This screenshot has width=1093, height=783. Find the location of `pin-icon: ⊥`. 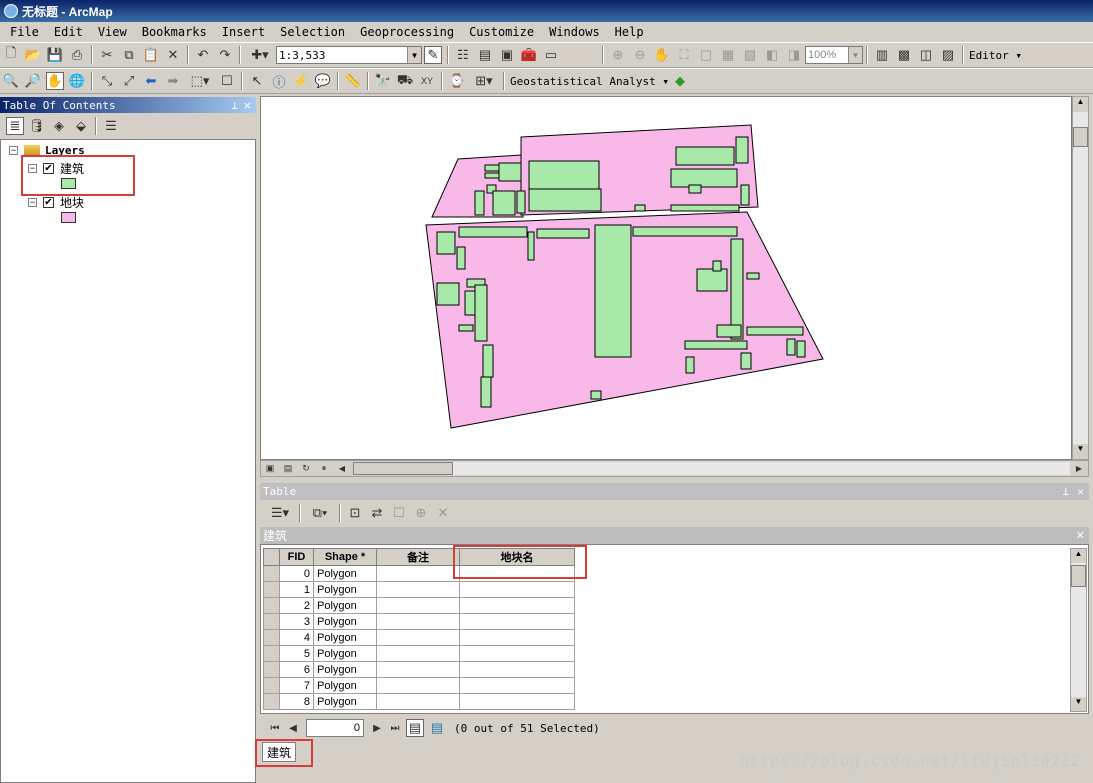

pin-icon: ⊥ is located at coordinates (1065, 491).